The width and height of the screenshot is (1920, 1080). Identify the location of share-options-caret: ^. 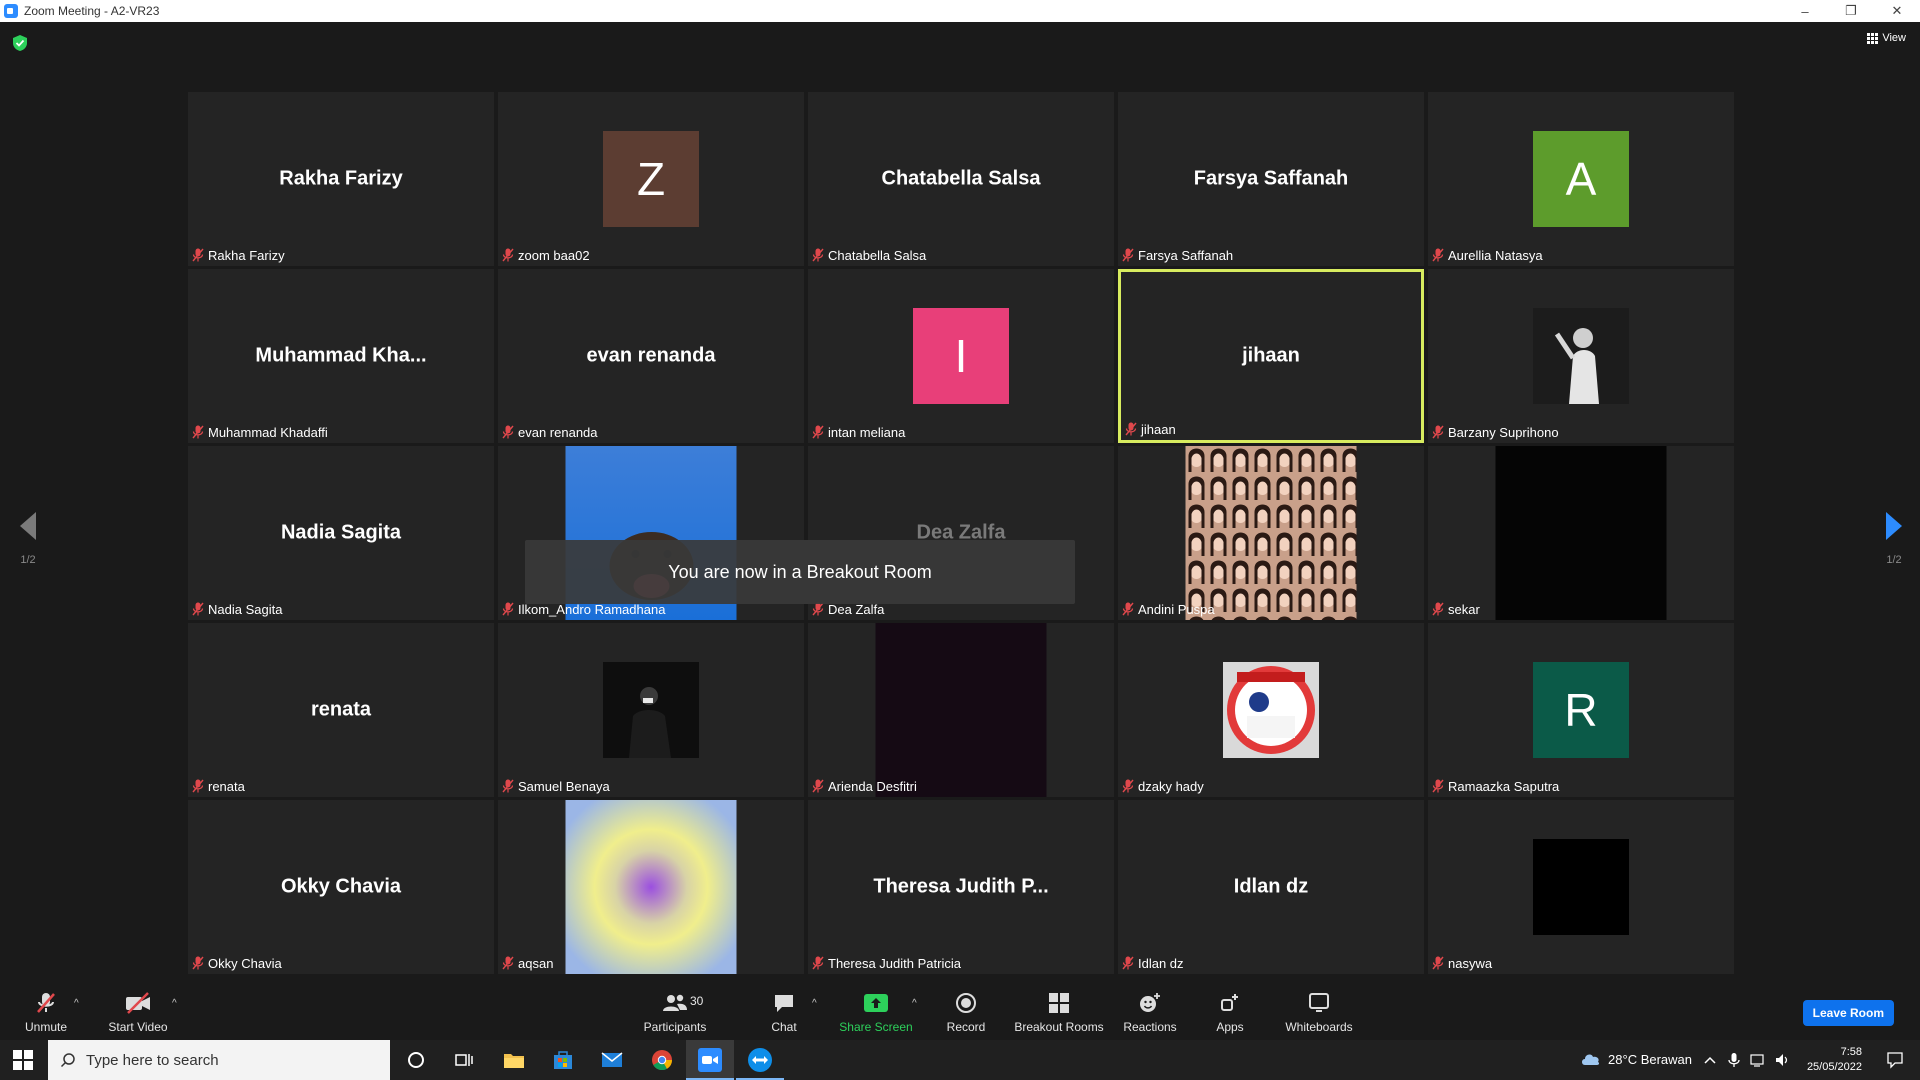
(914, 1003).